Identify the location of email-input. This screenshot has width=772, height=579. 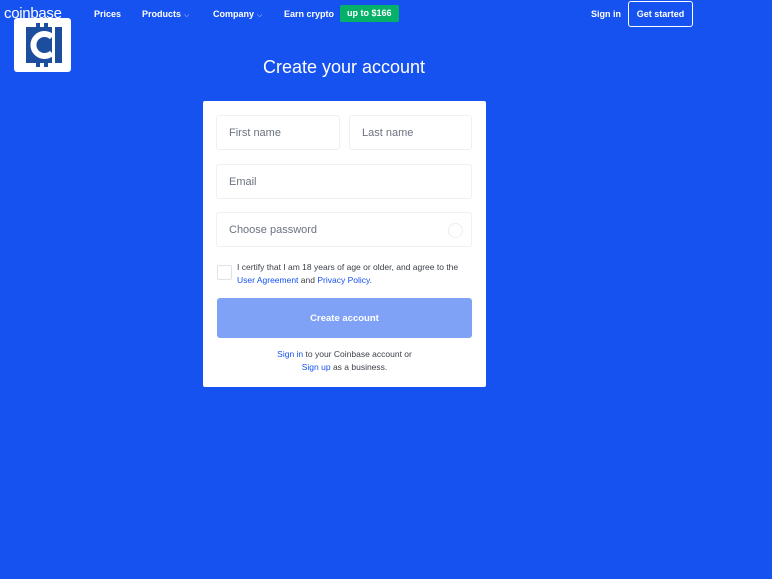
(344, 181).